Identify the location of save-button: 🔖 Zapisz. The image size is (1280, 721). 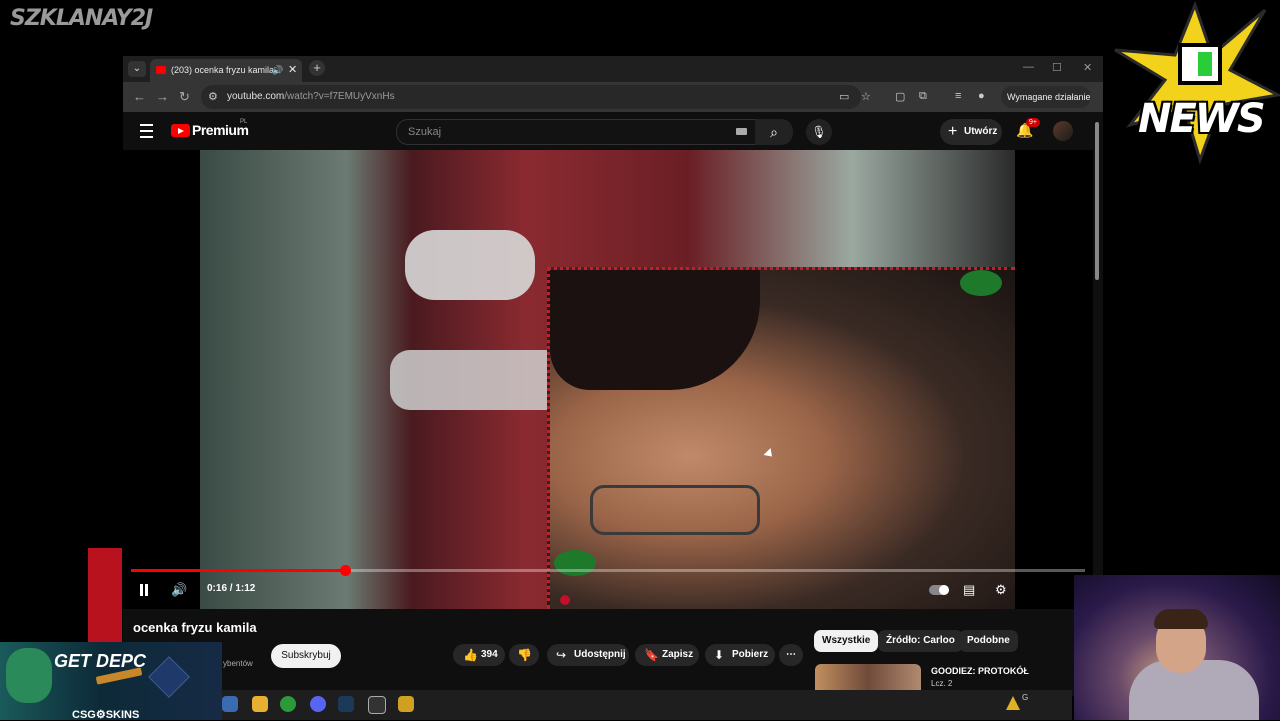
(667, 655).